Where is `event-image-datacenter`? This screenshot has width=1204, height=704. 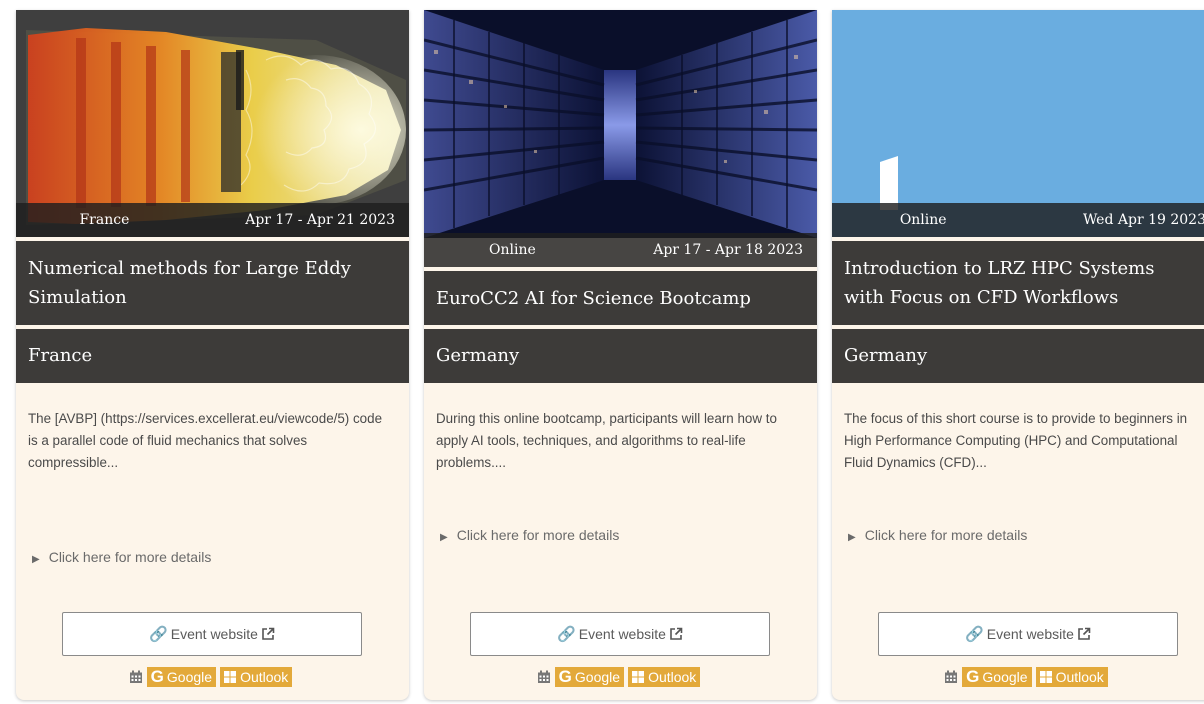 event-image-datacenter is located at coordinates (620, 124).